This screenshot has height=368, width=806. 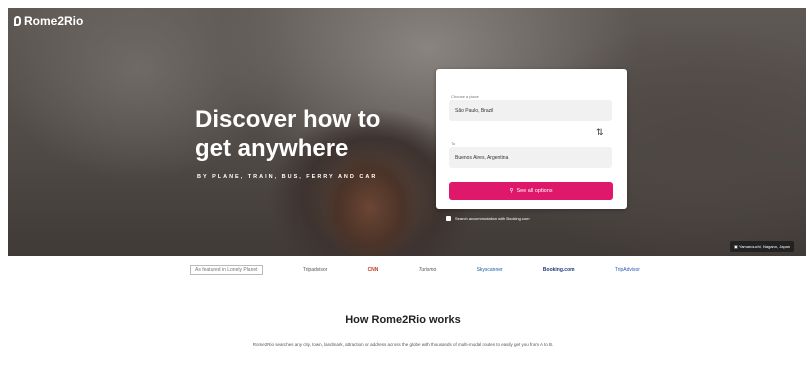 What do you see at coordinates (287, 177) in the screenshot?
I see `hero-subheadline: BY PLANE, TRAIN, BUS, FERRY AND CAR` at bounding box center [287, 177].